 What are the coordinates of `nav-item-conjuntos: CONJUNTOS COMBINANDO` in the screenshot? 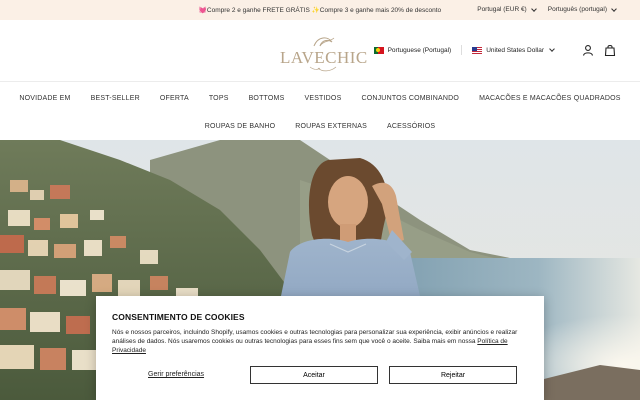 It's located at (410, 98).